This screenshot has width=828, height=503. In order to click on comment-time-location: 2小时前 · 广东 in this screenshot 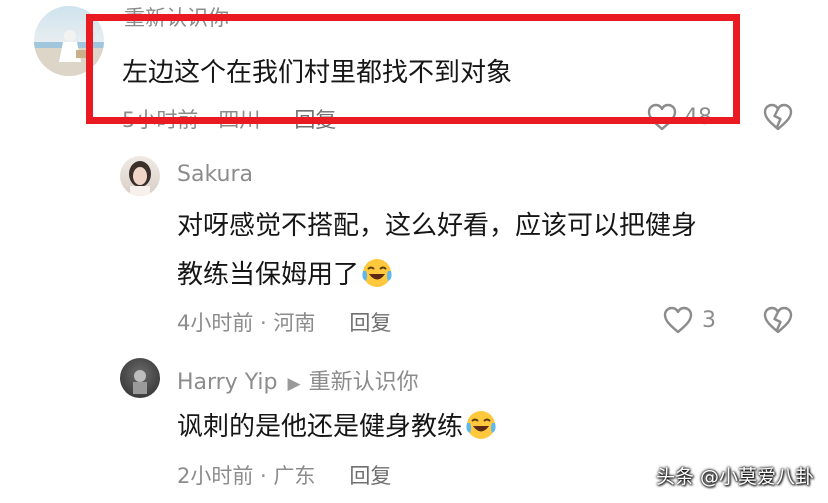, I will do `click(246, 476)`.